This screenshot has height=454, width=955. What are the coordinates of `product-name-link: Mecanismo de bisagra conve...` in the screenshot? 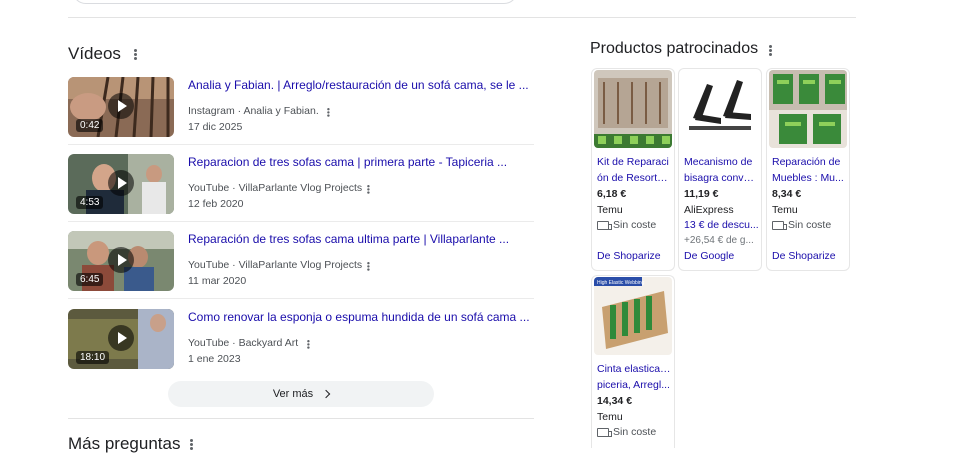 It's located at (721, 170).